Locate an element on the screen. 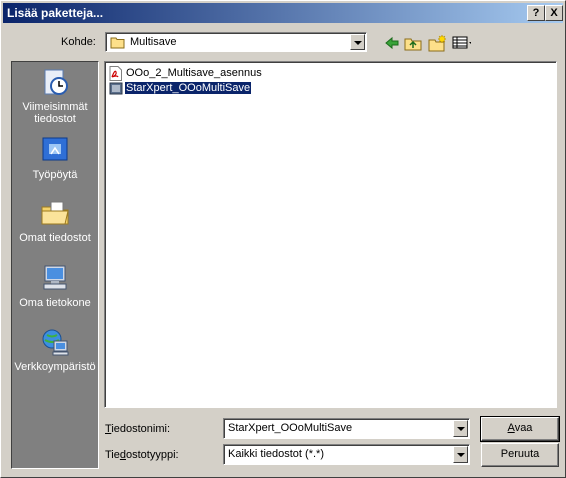 The width and height of the screenshot is (566, 478). filetype-label: Tiedostotyyppi: is located at coordinates (142, 455).